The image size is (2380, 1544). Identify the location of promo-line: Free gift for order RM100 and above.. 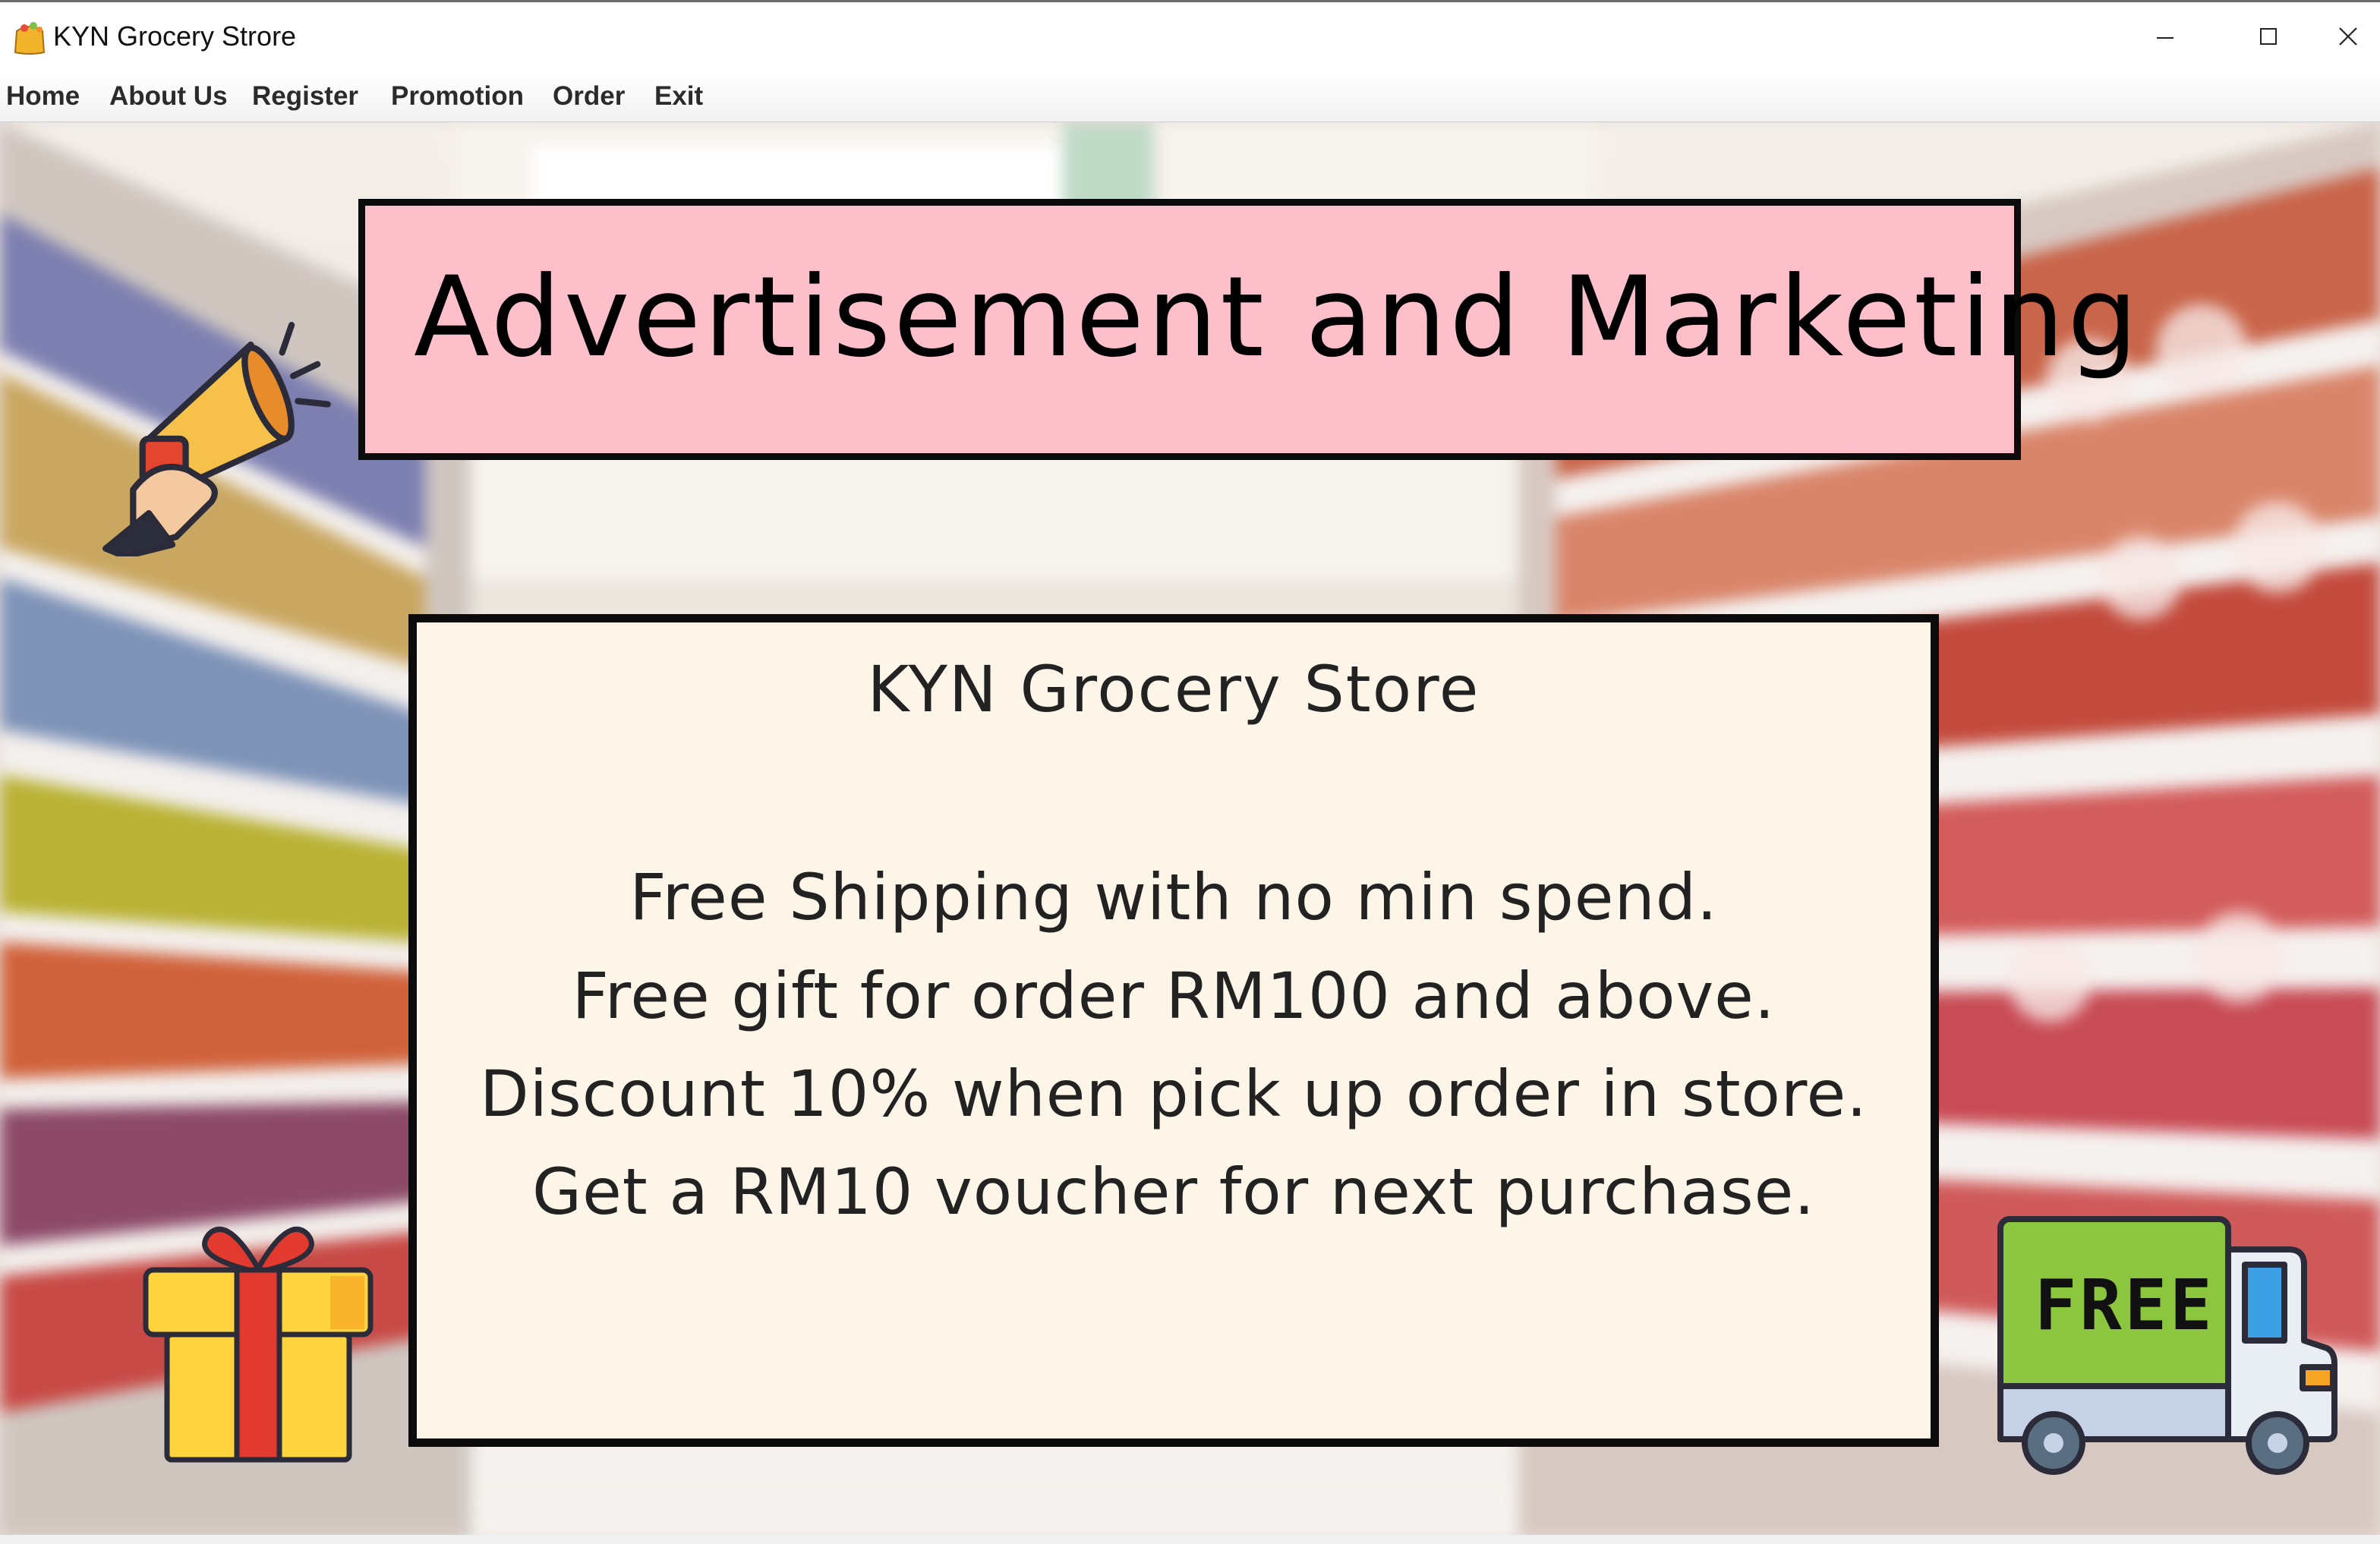
(1174, 996).